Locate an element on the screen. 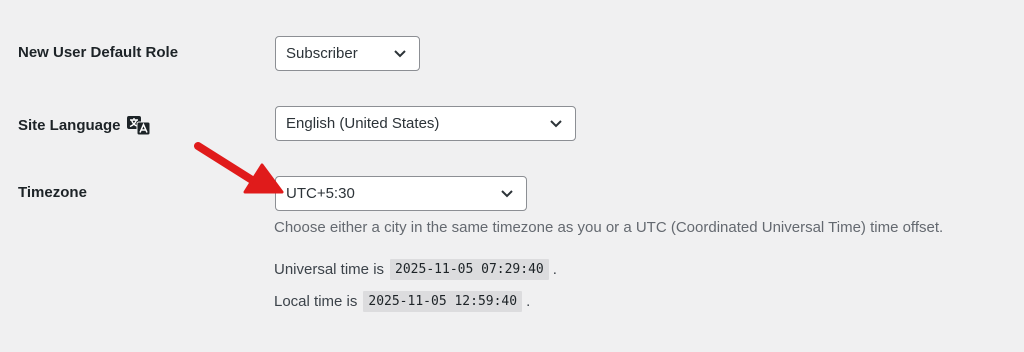  timezone-label-text: Timezone is located at coordinates (52, 192).